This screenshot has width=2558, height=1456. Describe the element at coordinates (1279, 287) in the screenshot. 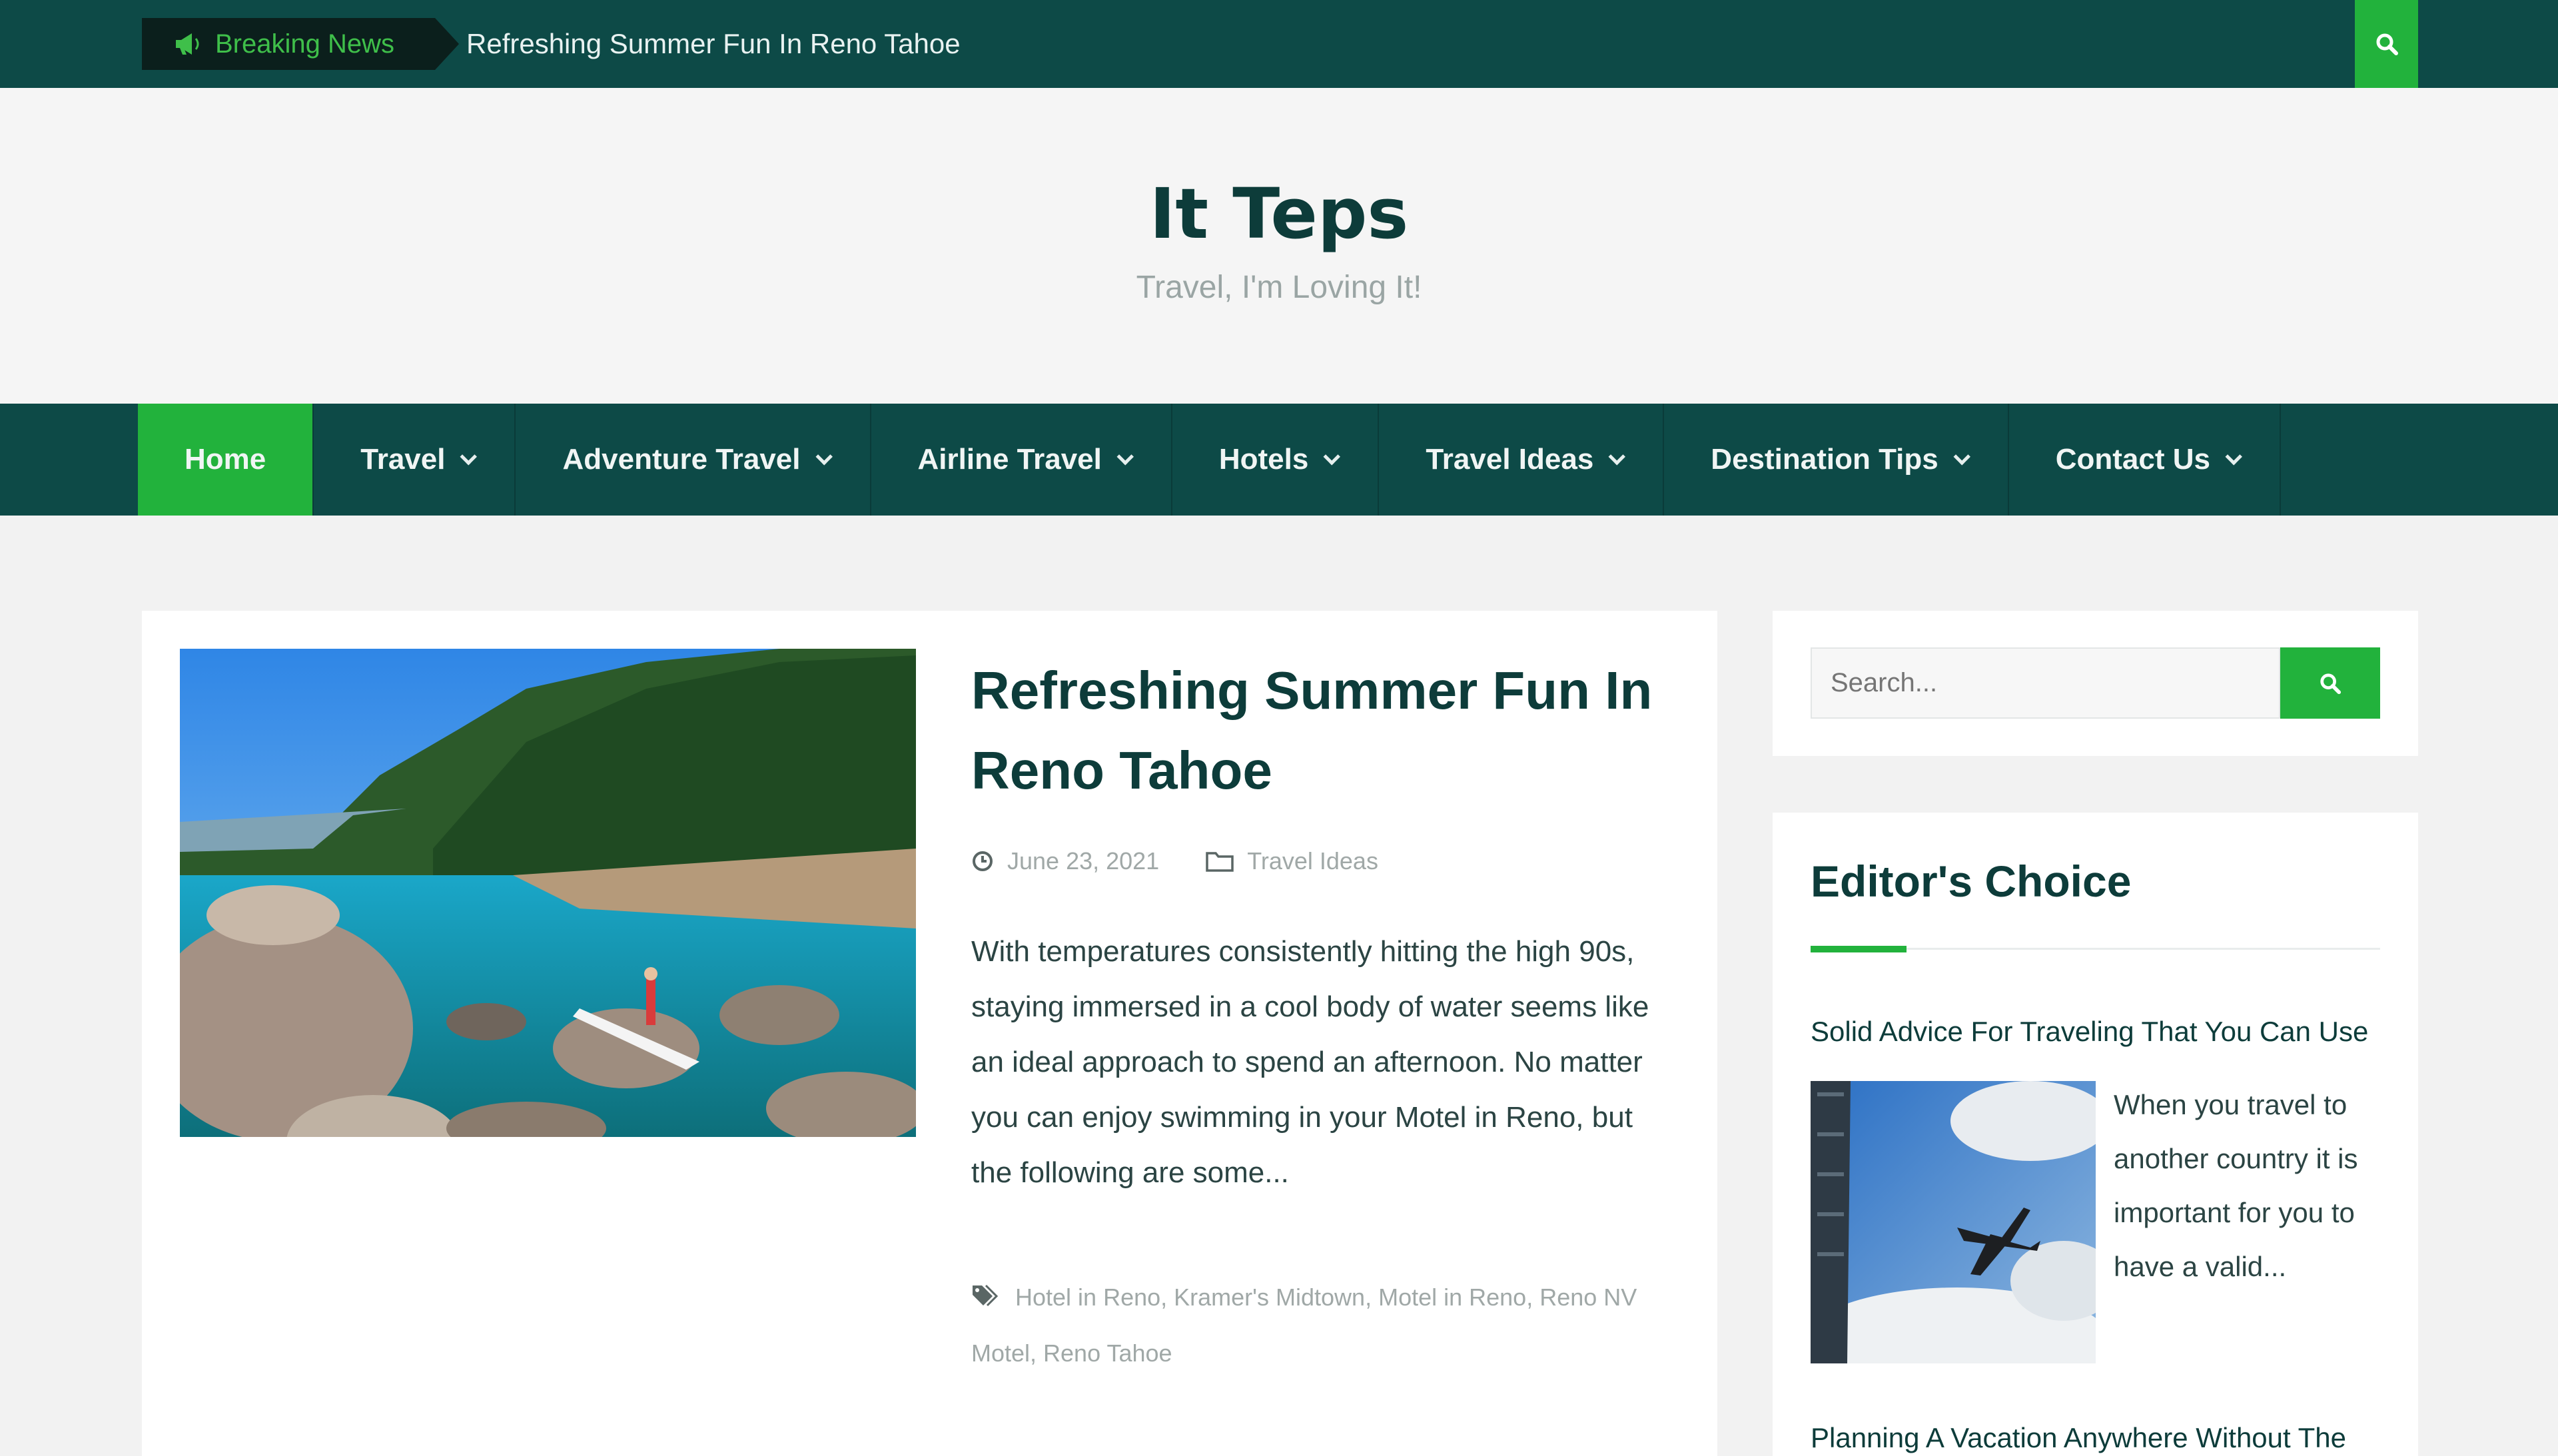

I see `site-tagline: Travel, I'm Loving It!` at that location.